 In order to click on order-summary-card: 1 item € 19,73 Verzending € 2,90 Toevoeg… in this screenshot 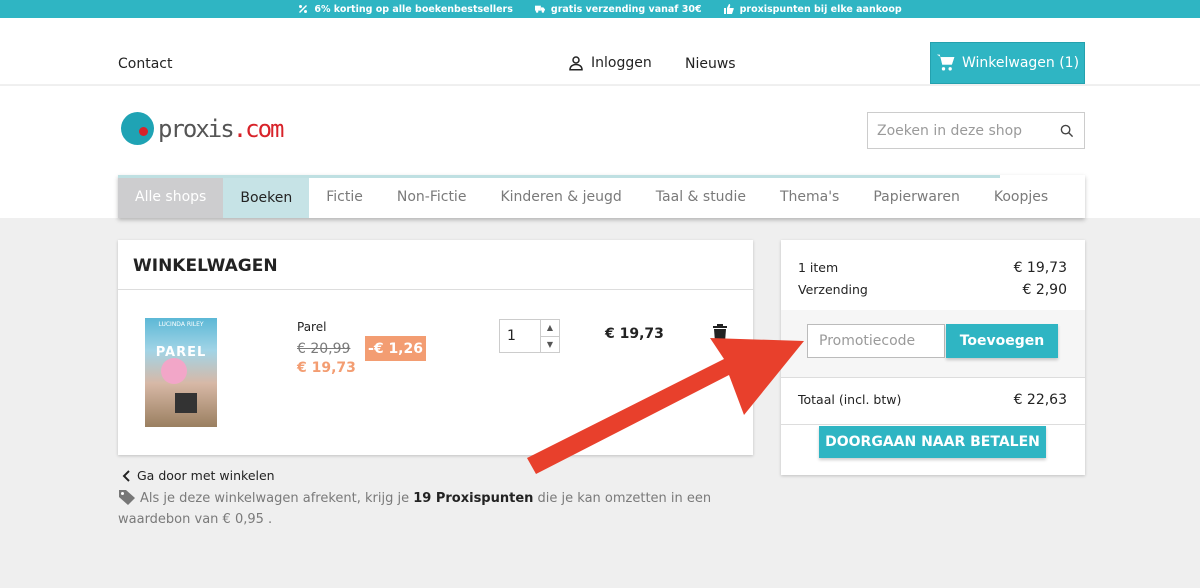, I will do `click(933, 357)`.